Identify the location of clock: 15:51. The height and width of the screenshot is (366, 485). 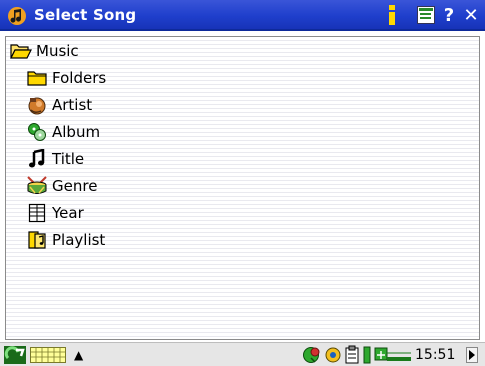
(435, 355).